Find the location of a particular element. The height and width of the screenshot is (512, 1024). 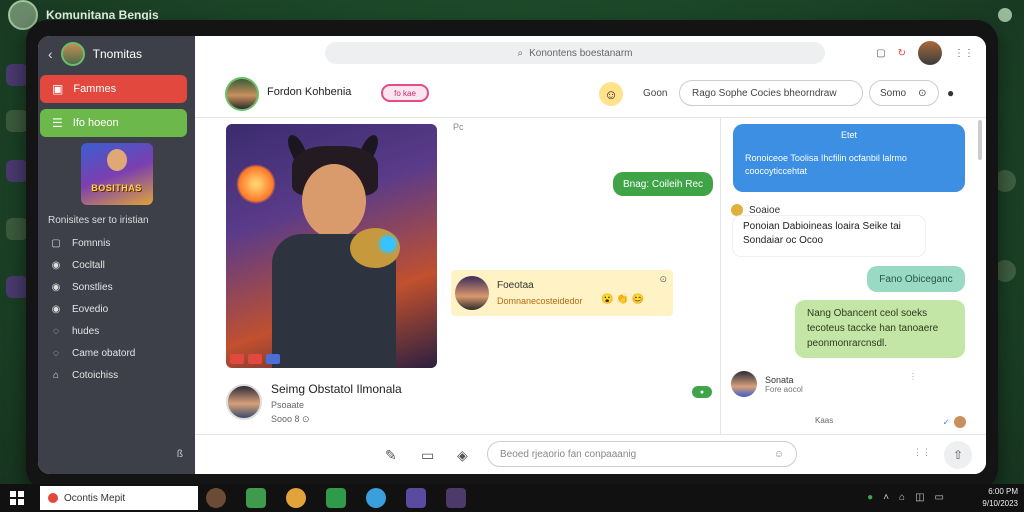

home-icon: ⌂ is located at coordinates (56, 375).